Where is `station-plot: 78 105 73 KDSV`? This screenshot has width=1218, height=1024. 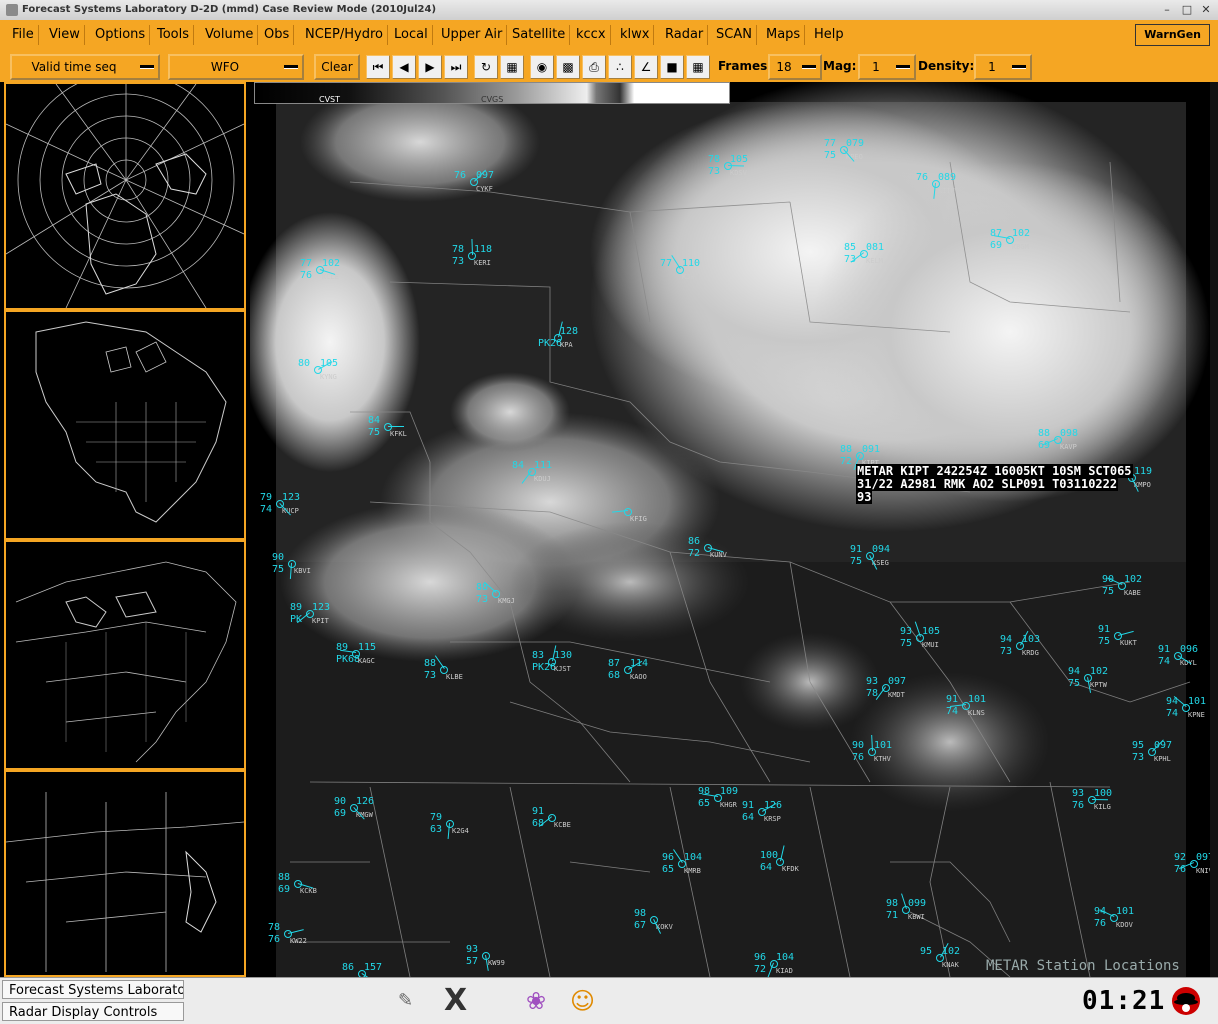 station-plot: 78 105 73 KDSV is located at coordinates (743, 174).